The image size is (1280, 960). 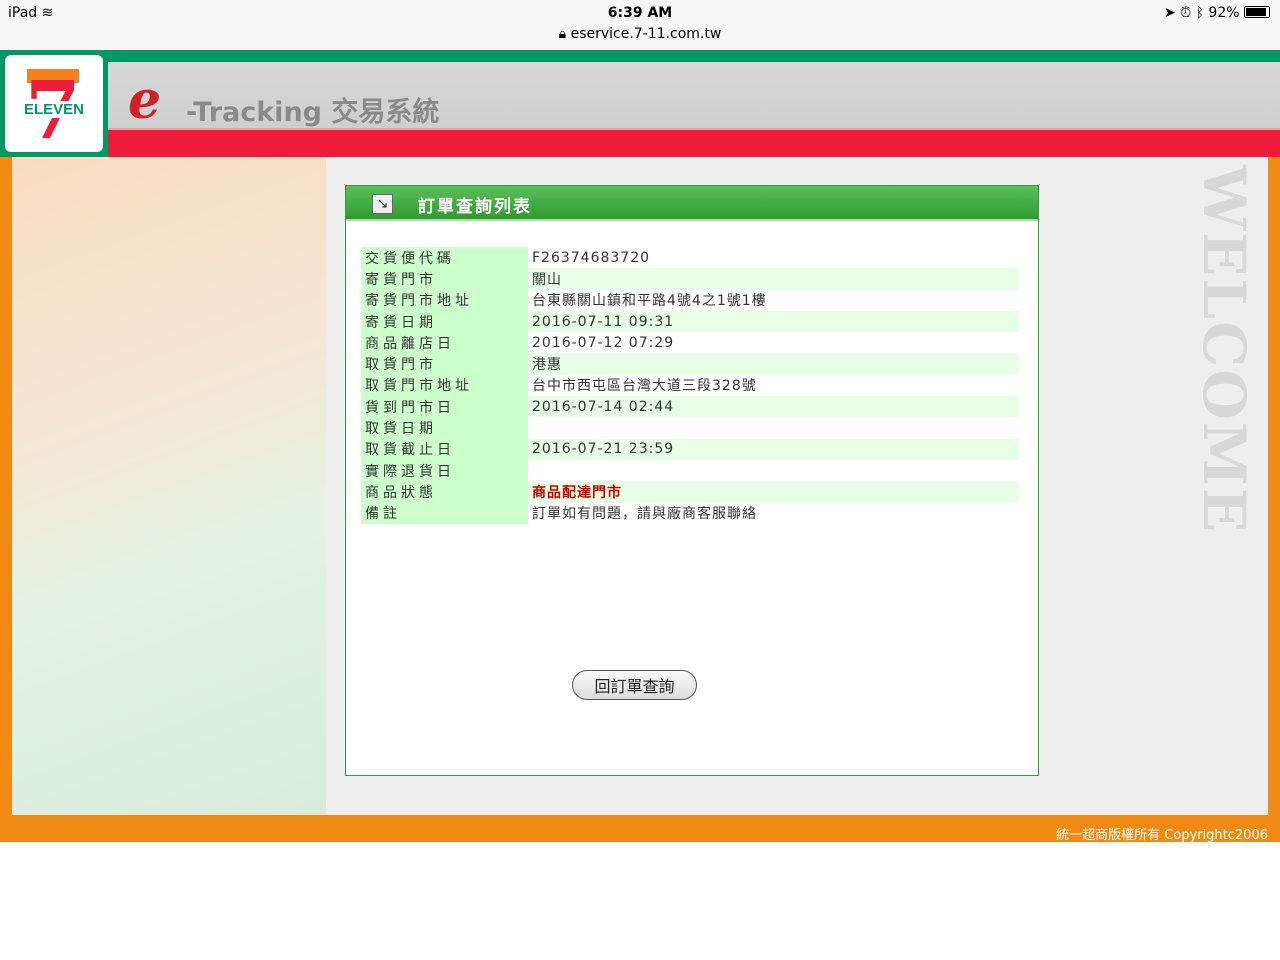 I want to click on field-value: 2016-07-11 09:31, so click(x=773, y=321).